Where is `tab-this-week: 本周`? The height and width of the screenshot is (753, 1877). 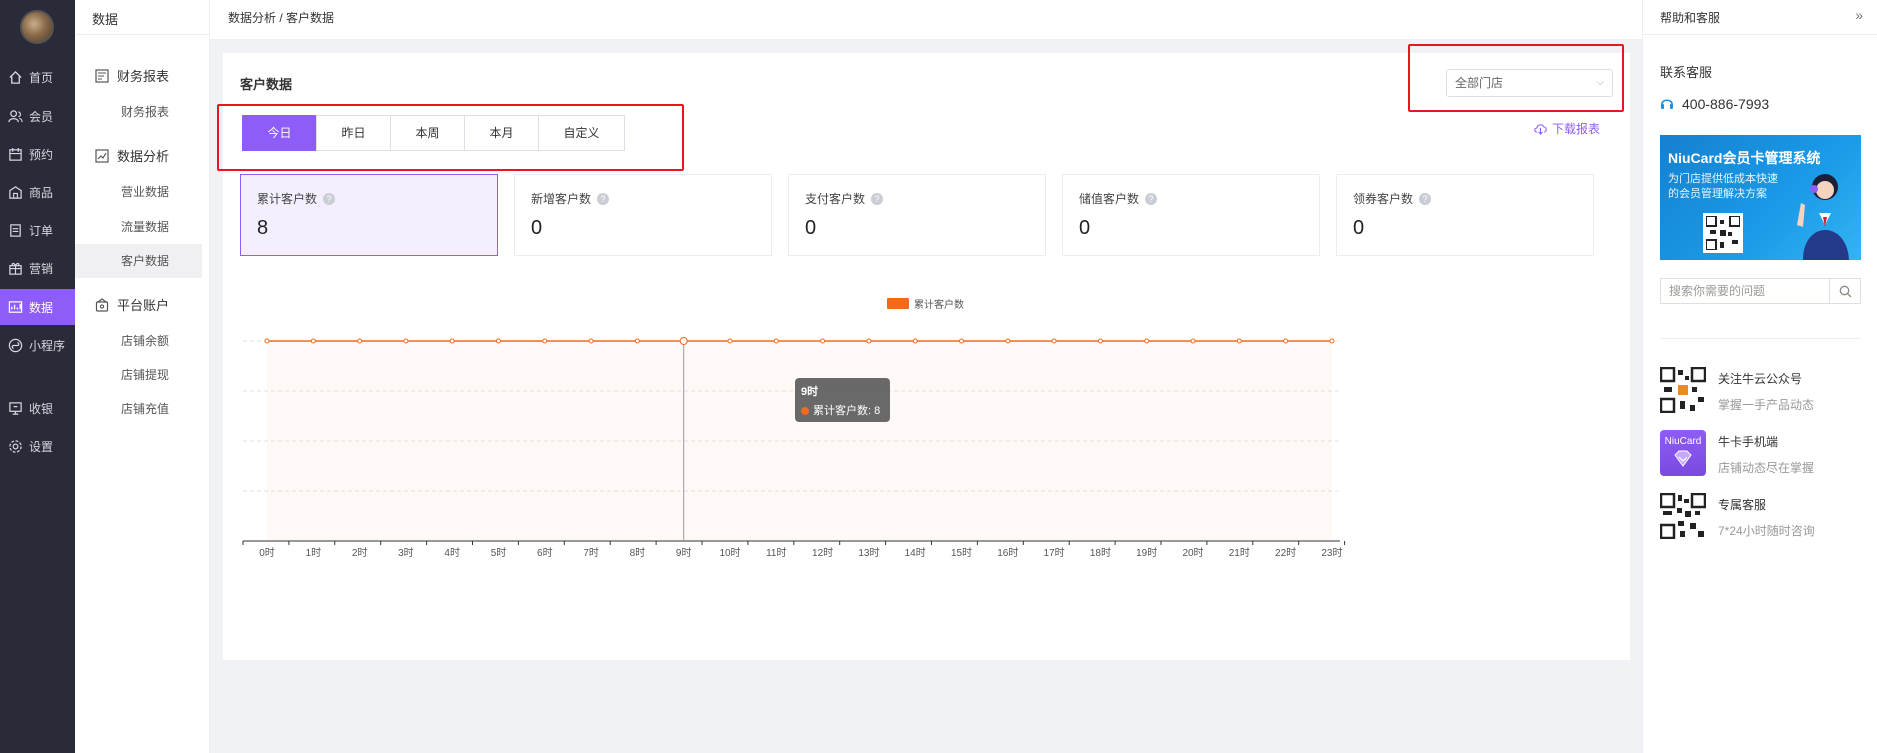
tab-this-week: 本周 is located at coordinates (427, 133).